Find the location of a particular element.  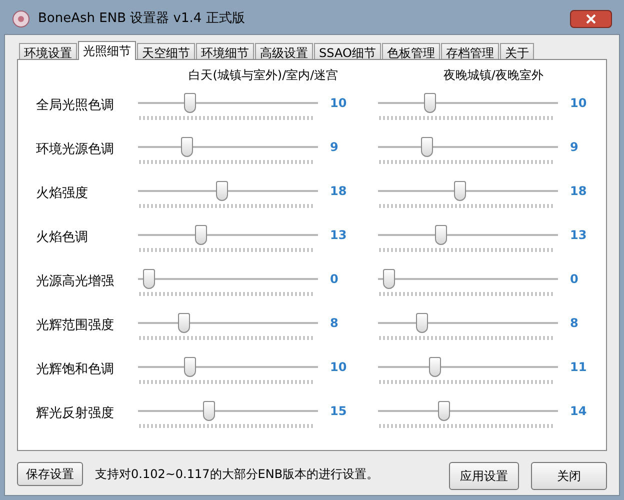

tab: 天空细节 is located at coordinates (166, 51).